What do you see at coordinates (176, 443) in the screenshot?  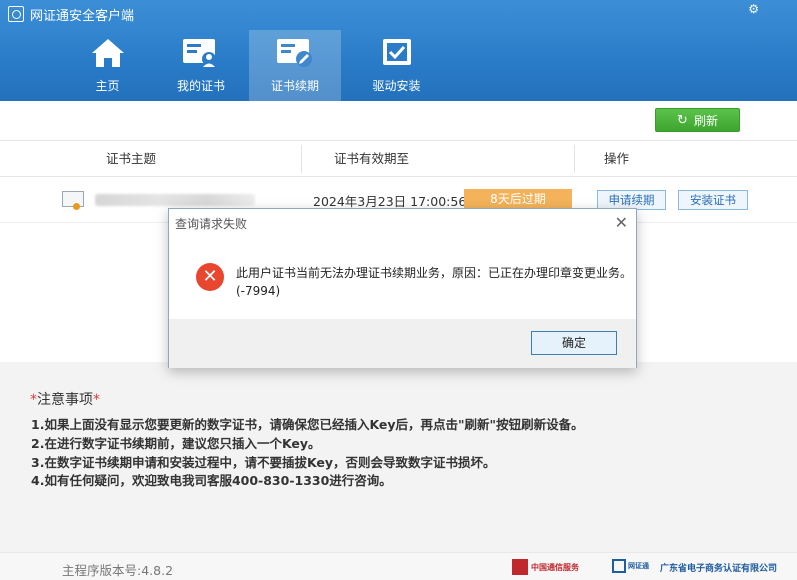 I see `note-item: 2.在进行数字证书续期前，建议您只插入一个Key。` at bounding box center [176, 443].